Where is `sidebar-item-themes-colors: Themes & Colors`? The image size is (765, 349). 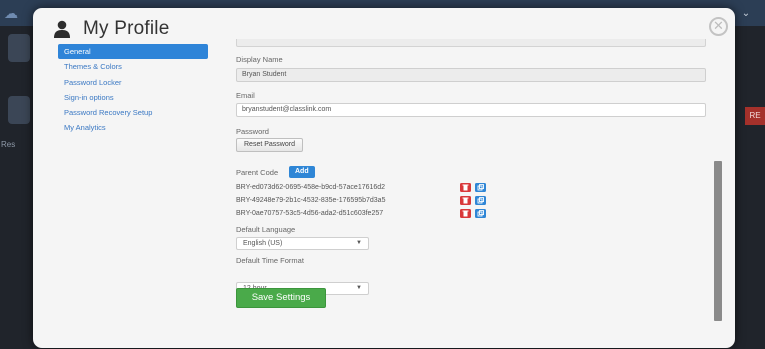 sidebar-item-themes-colors: Themes & Colors is located at coordinates (133, 66).